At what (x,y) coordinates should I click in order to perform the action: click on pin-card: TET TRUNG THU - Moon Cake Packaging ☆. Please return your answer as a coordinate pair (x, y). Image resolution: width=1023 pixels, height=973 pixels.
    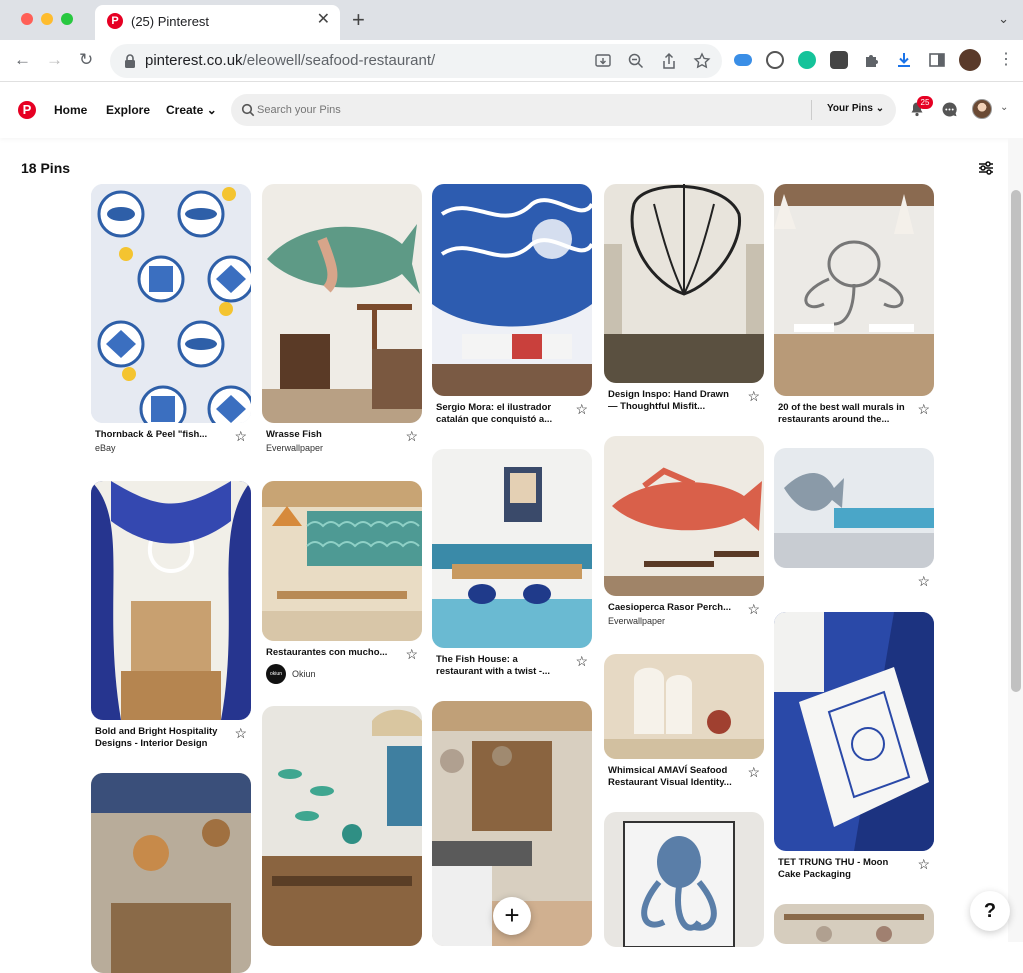
    Looking at the image, I should click on (854, 756).